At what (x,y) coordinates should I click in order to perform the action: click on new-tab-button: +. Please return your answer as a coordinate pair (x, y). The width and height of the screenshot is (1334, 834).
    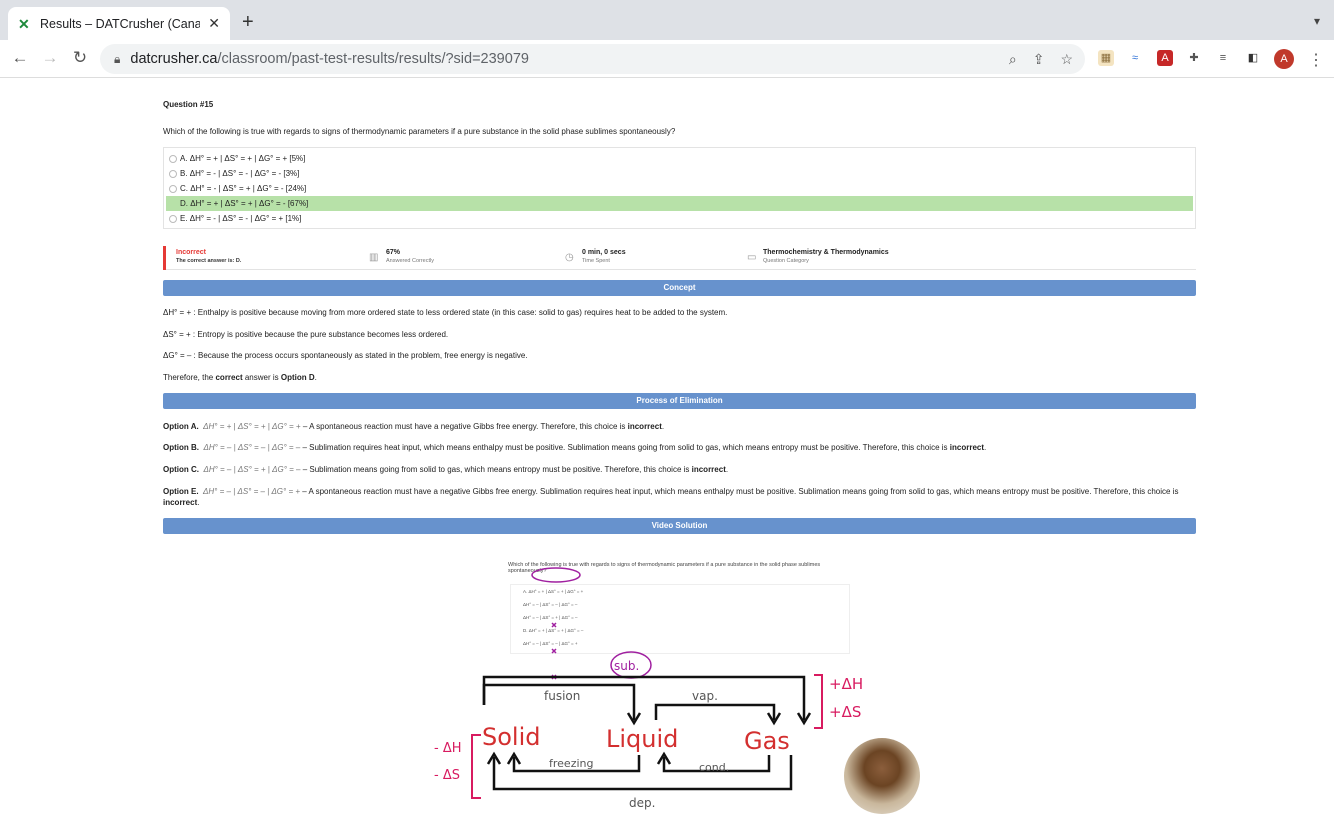
    Looking at the image, I should click on (248, 22).